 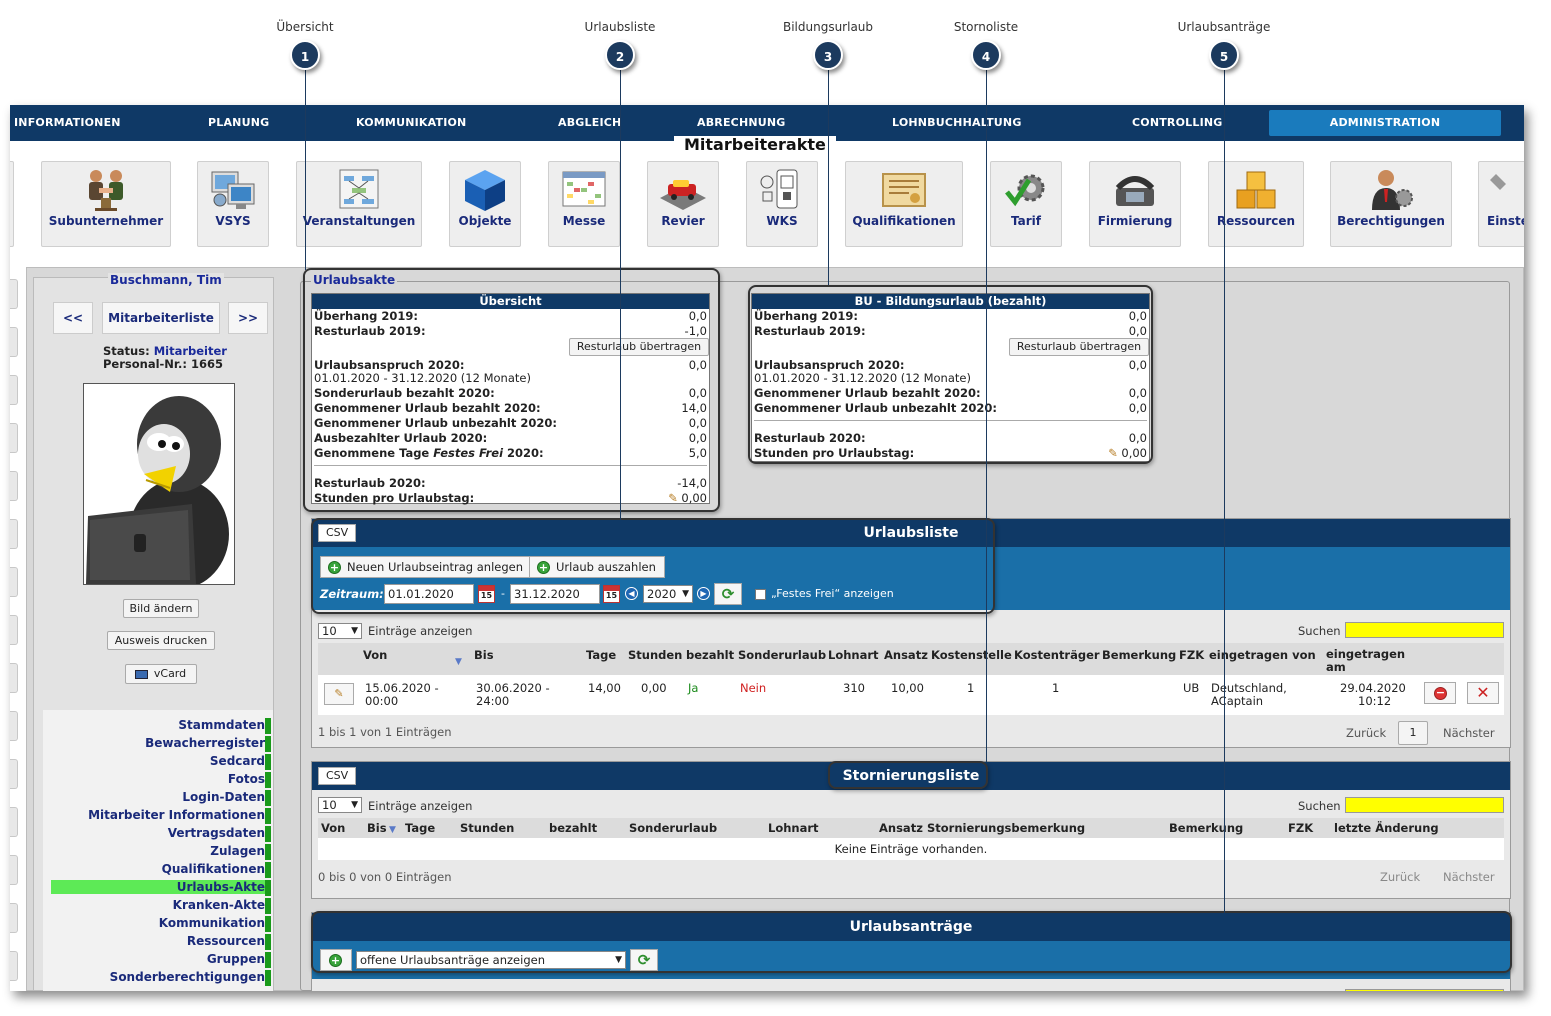 What do you see at coordinates (782, 204) in the screenshot?
I see `toolbar-wks: WKS` at bounding box center [782, 204].